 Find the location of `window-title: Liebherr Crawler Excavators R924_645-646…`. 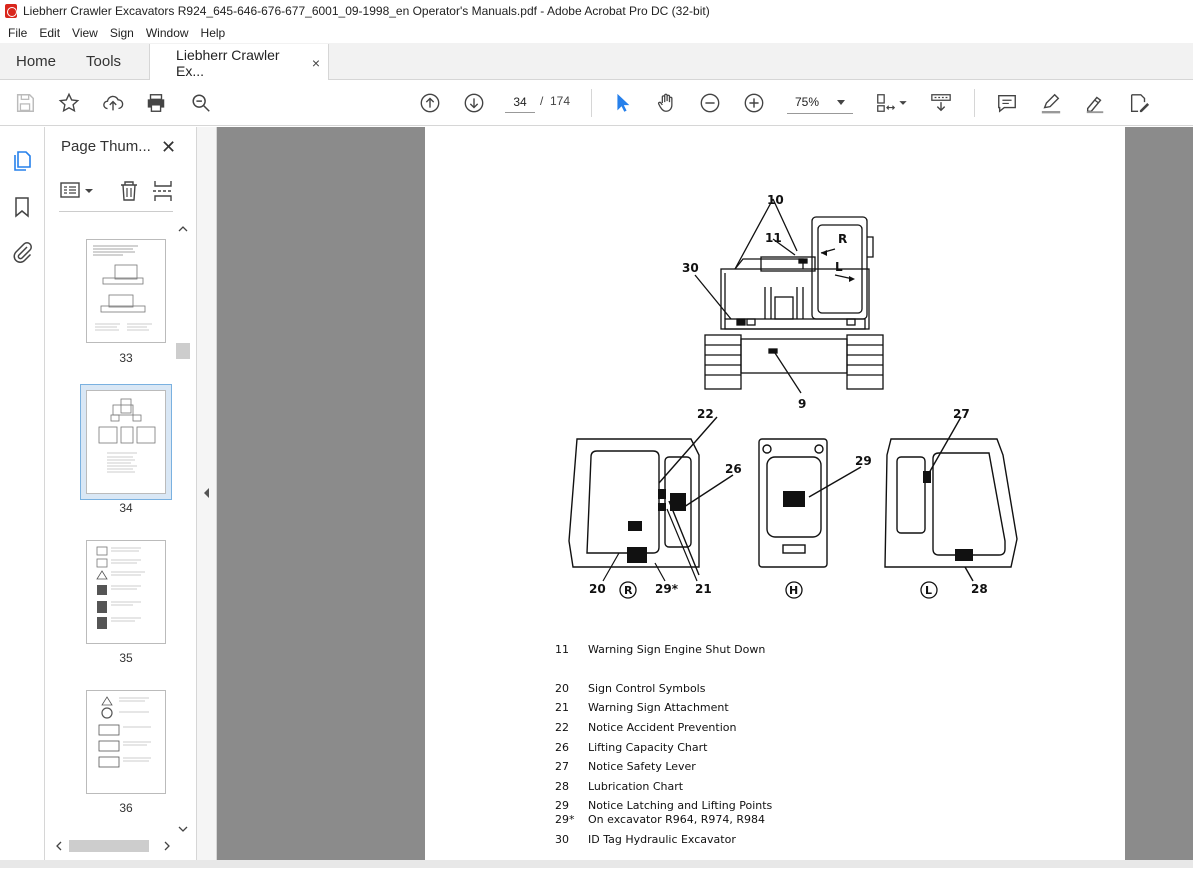

window-title: Liebherr Crawler Excavators R924_645-646… is located at coordinates (366, 11).